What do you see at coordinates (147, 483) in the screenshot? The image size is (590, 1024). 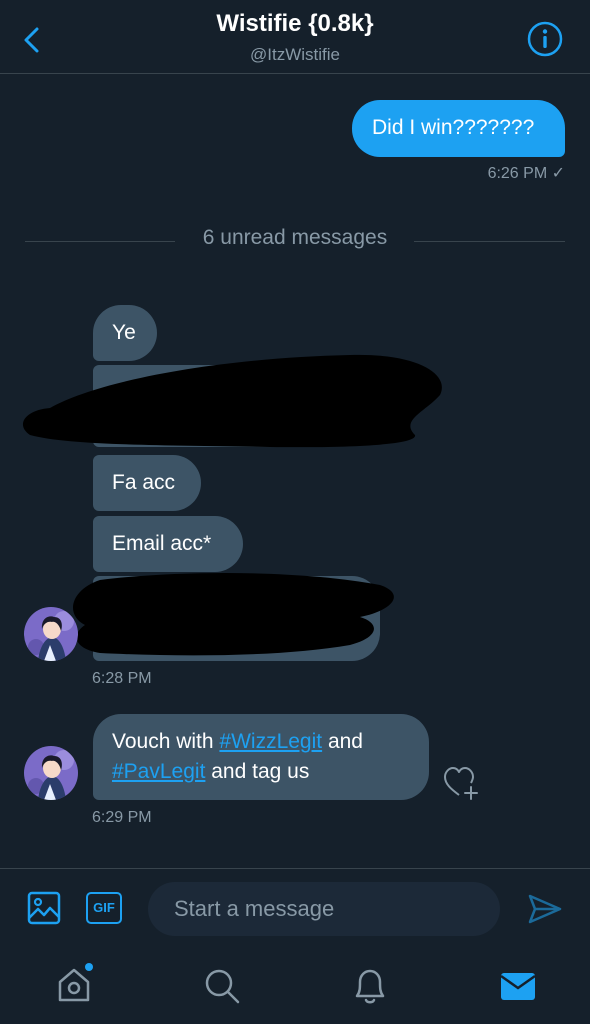 I see `incoming-message-bubble: Fa acc` at bounding box center [147, 483].